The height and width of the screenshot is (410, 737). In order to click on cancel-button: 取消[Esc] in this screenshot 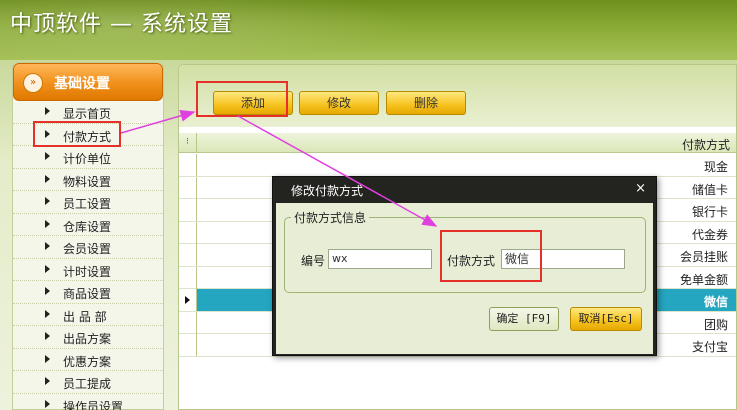, I will do `click(606, 319)`.